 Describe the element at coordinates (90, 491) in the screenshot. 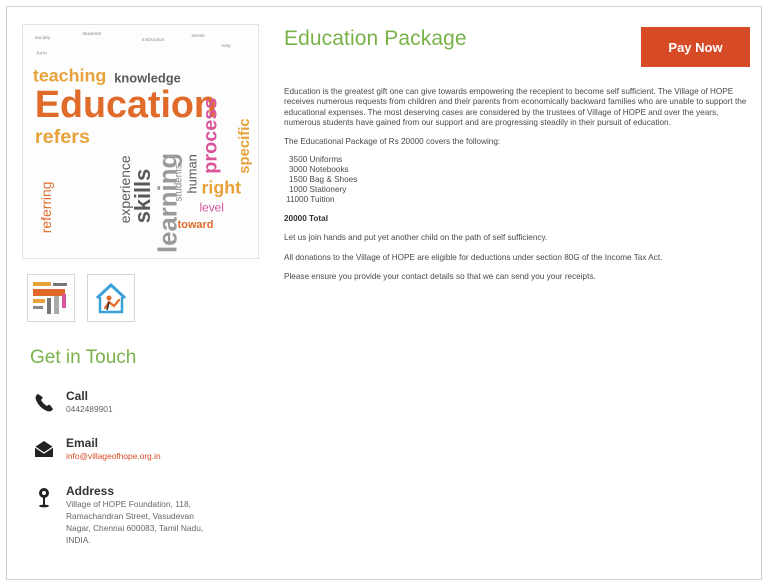

I see `address-label: Address` at that location.